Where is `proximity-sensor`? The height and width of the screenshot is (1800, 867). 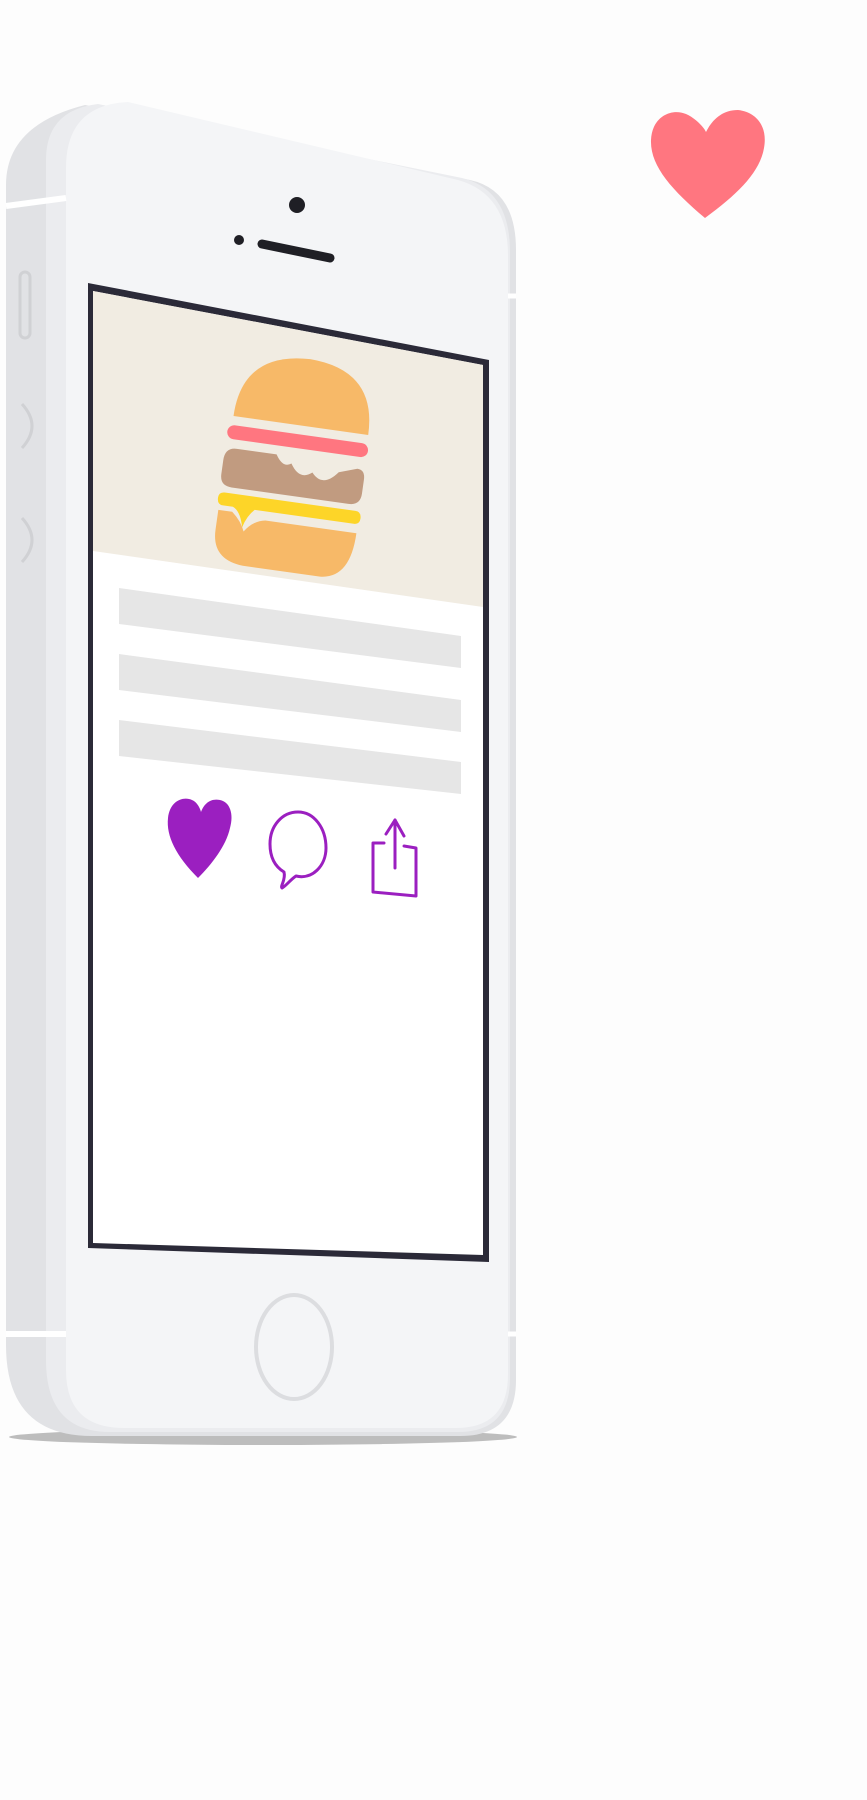
proximity-sensor is located at coordinates (239, 240).